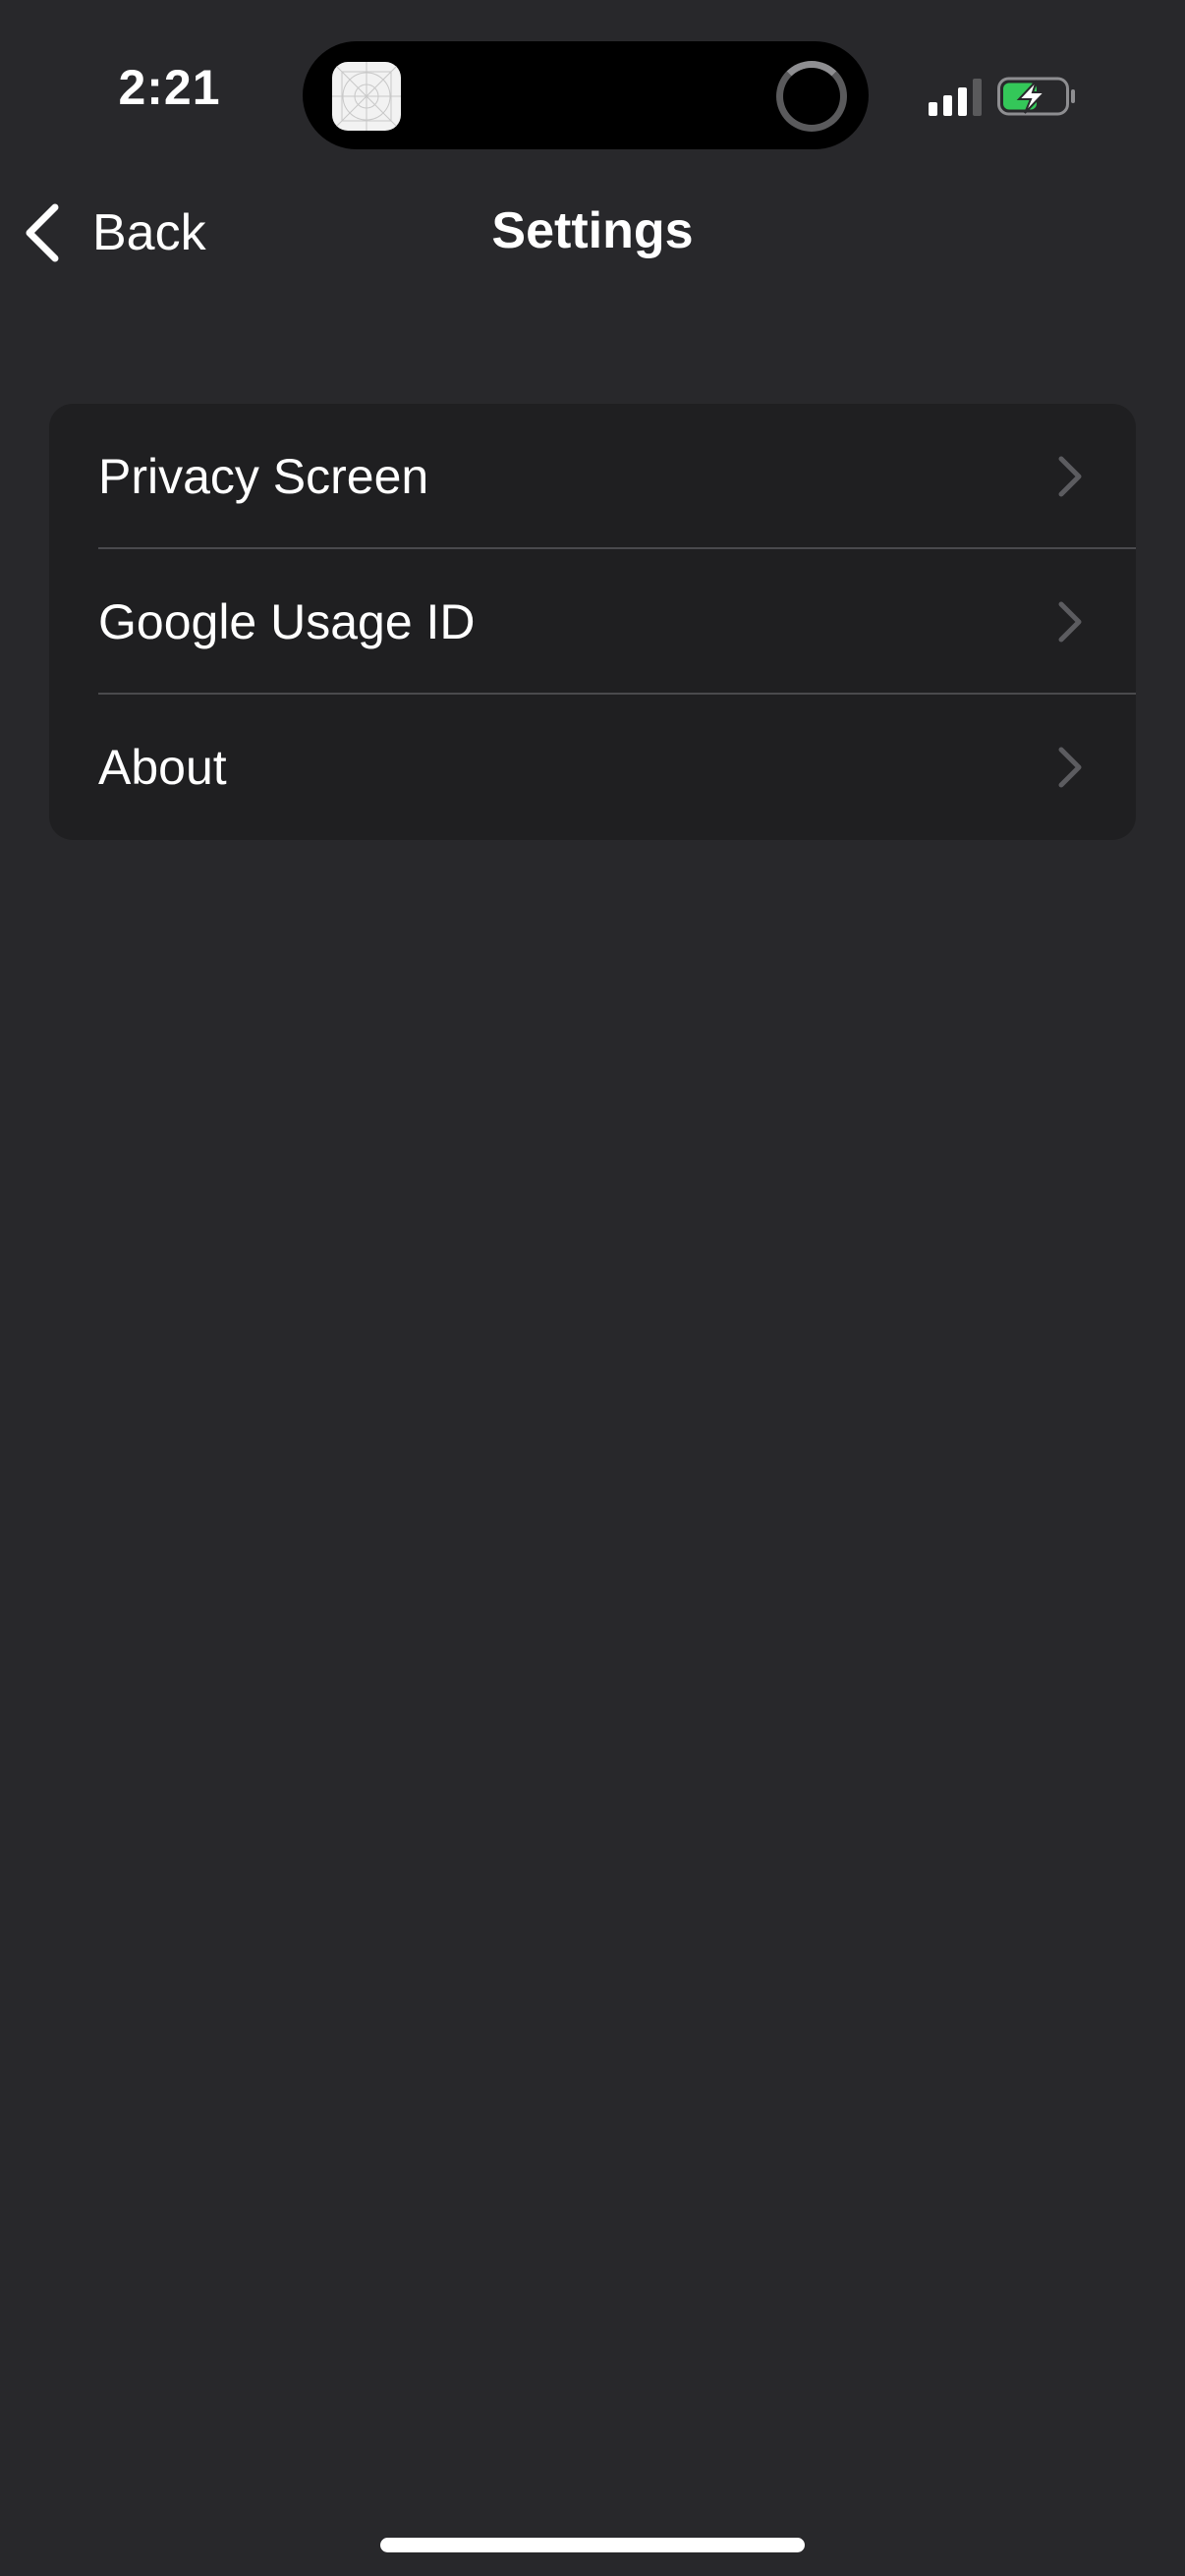  What do you see at coordinates (163, 767) in the screenshot?
I see `settings-item-label: About` at bounding box center [163, 767].